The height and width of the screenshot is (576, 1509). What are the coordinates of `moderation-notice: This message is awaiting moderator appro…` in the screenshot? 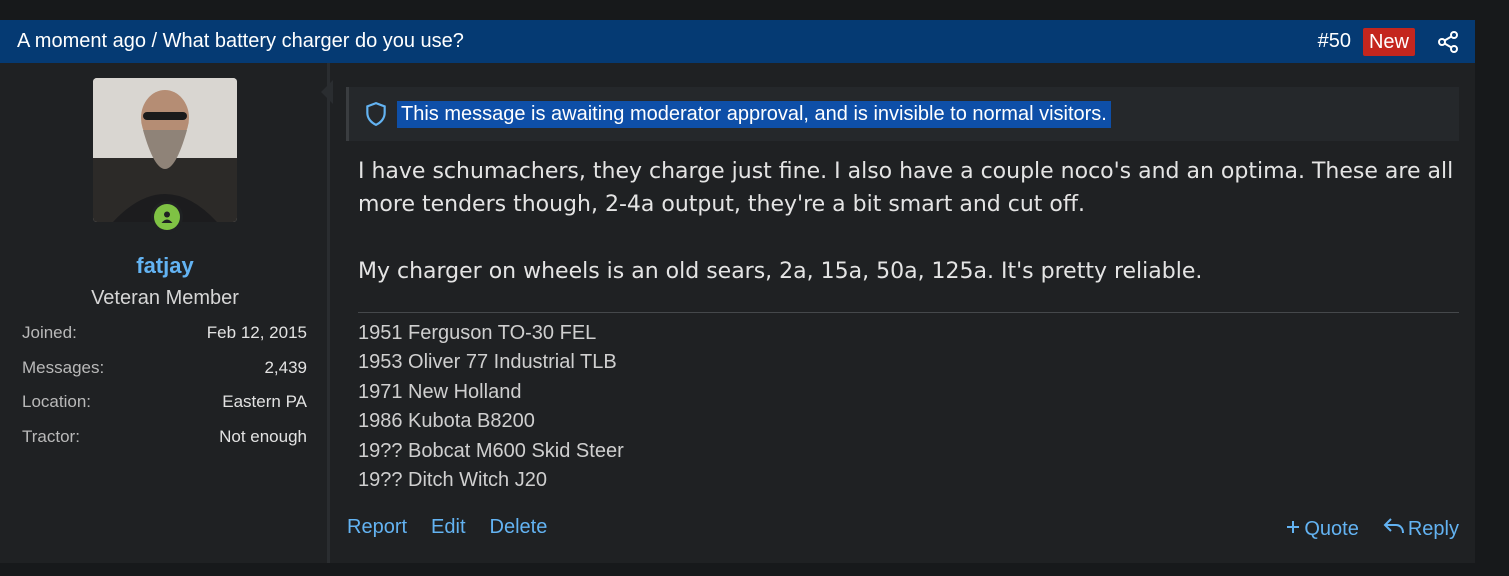 It's located at (902, 114).